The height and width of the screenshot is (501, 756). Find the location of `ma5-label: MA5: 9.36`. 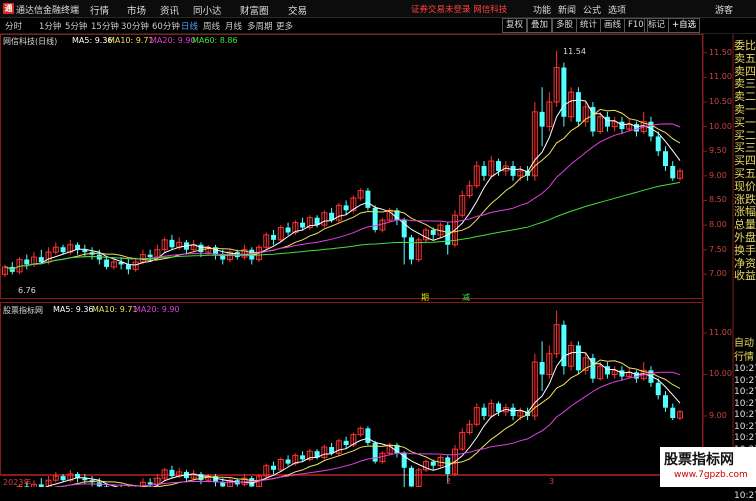

ma5-label: MA5: 9.36 is located at coordinates (92, 40).